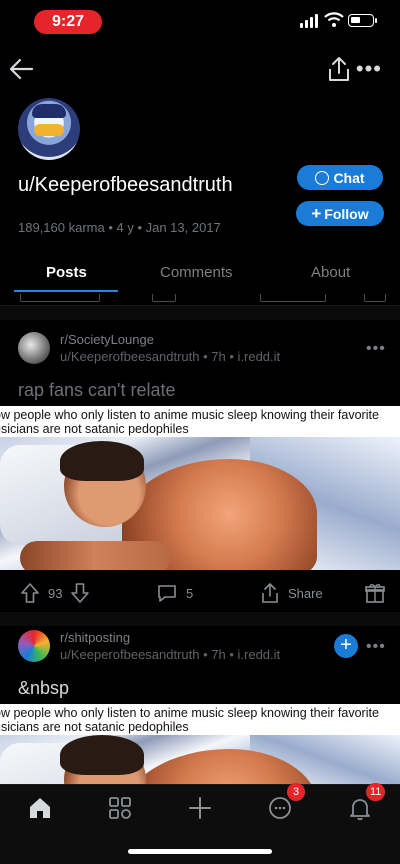 The height and width of the screenshot is (864, 400). What do you see at coordinates (322, 177) in the screenshot?
I see `chat-bubble-icon` at bounding box center [322, 177].